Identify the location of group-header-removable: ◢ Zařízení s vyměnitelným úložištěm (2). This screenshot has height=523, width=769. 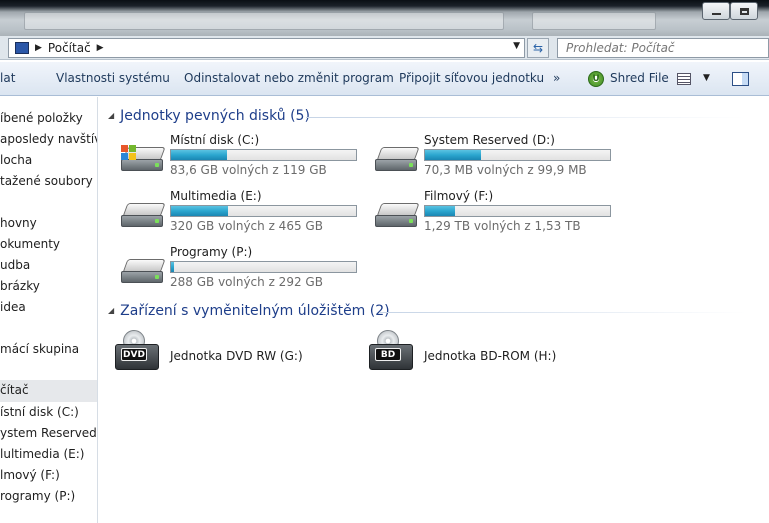
(249, 311).